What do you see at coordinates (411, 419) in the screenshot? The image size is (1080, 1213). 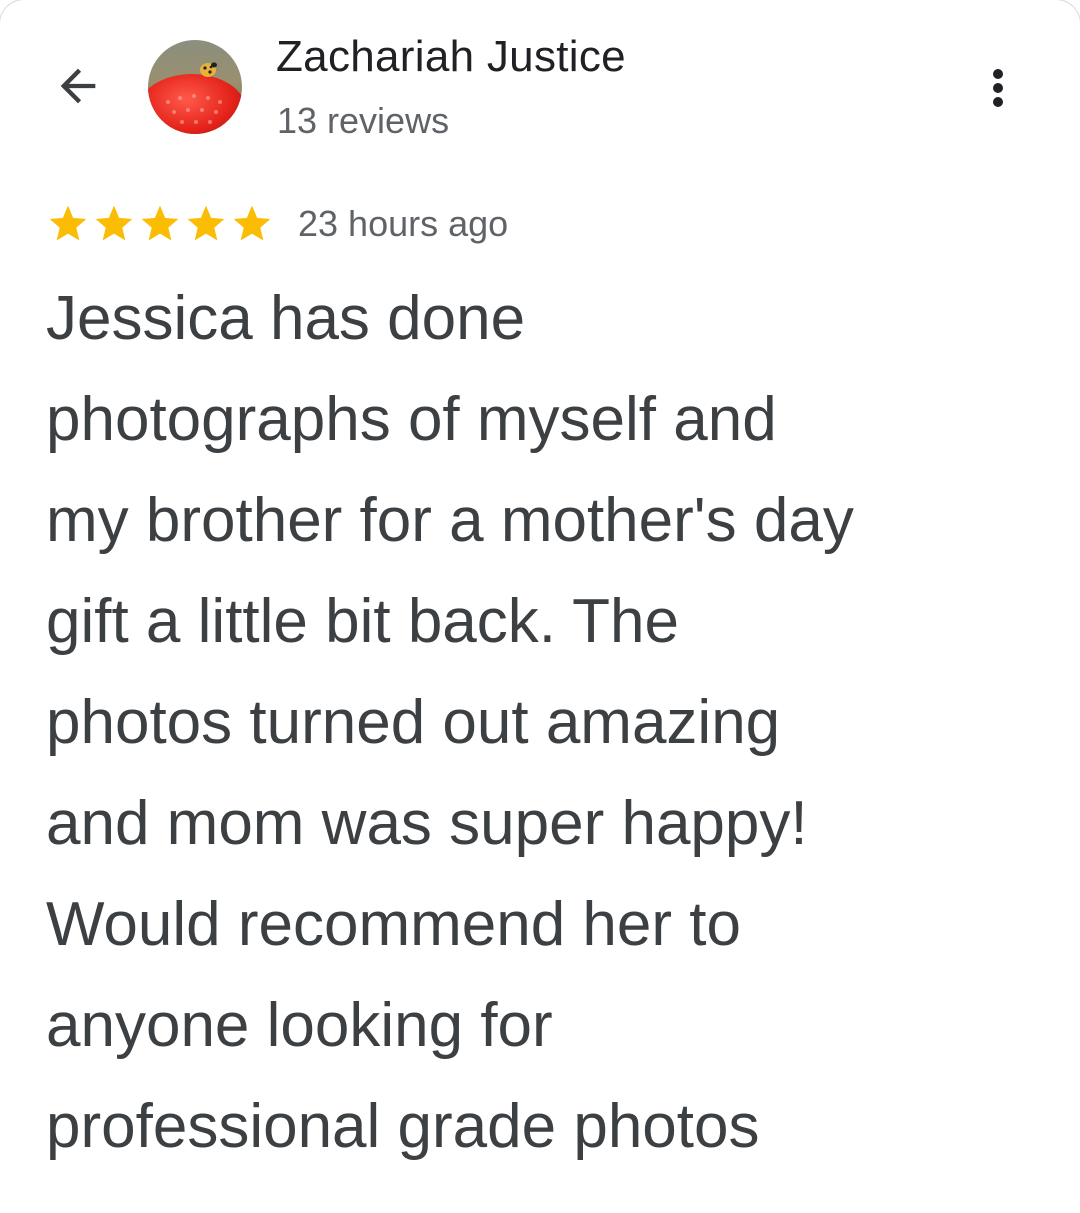 I see `review-text-line: photographs of myself and` at bounding box center [411, 419].